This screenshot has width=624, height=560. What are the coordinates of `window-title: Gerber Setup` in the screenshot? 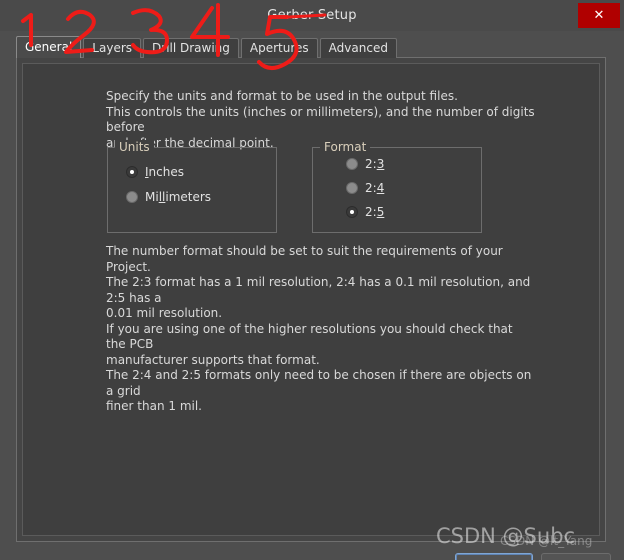 It's located at (312, 15).